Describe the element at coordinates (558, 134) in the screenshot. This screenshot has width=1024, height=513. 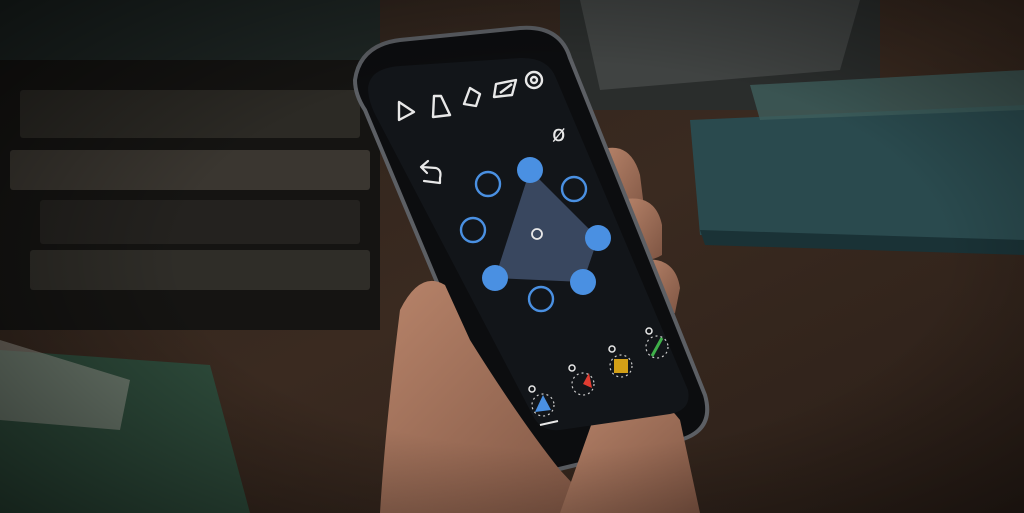
I see `null-symbol: ø` at that location.